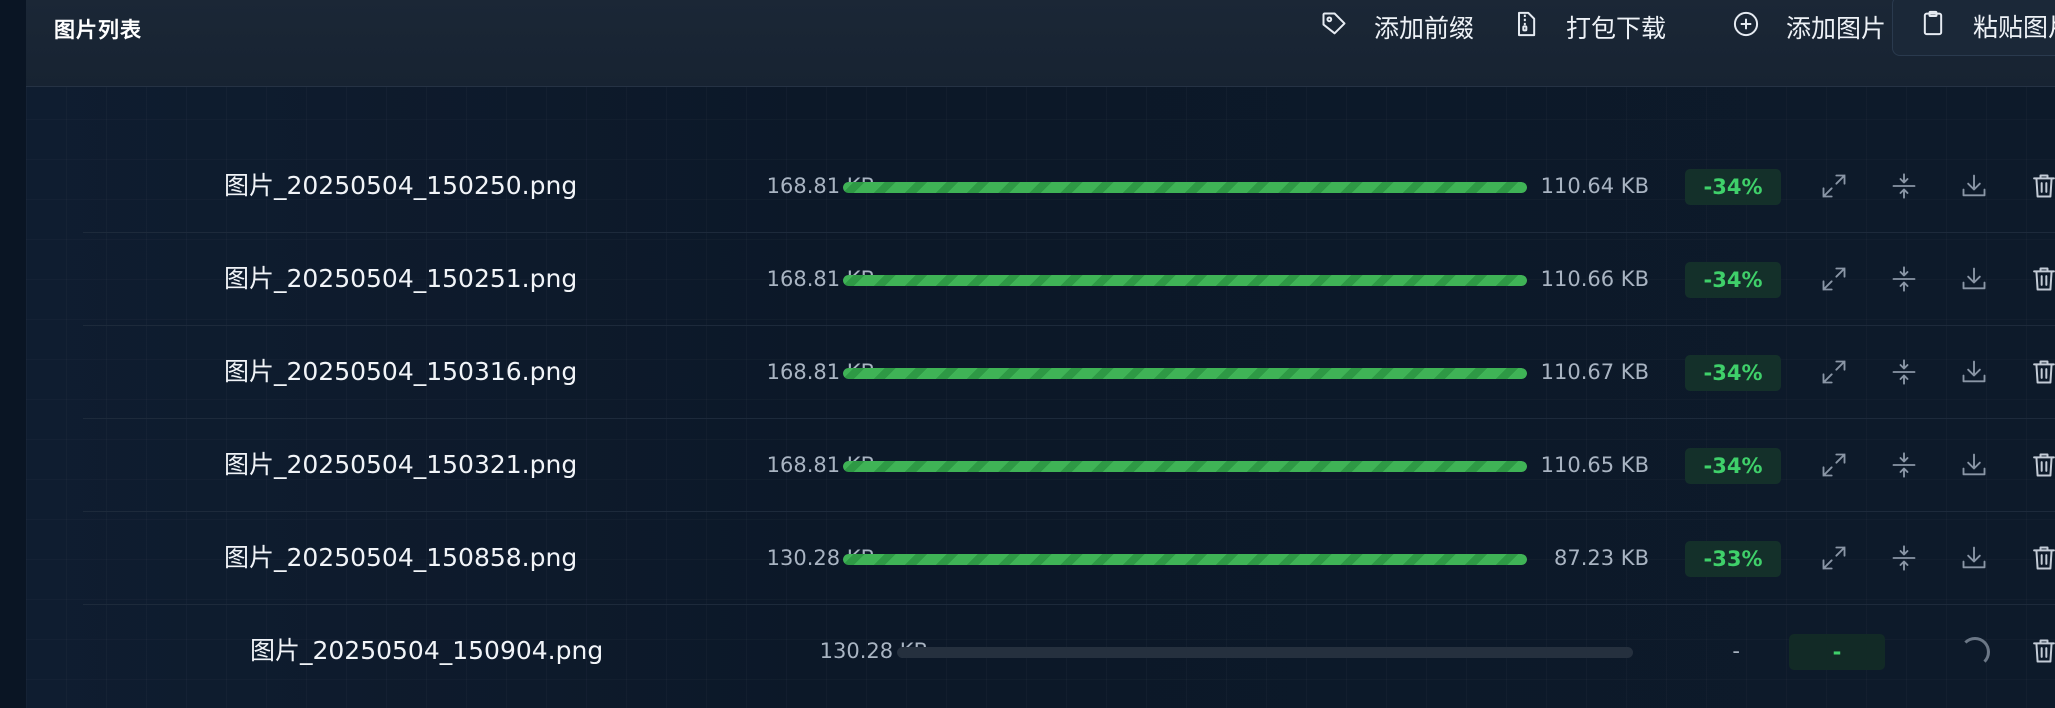  I want to click on compressed-size: 87.23 KB, so click(1601, 558).